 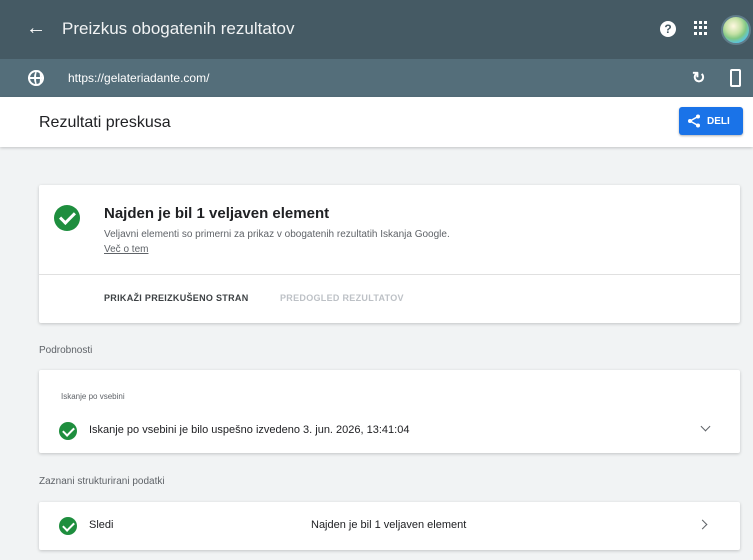 What do you see at coordinates (698, 78) in the screenshot?
I see `reload-icon: ↻` at bounding box center [698, 78].